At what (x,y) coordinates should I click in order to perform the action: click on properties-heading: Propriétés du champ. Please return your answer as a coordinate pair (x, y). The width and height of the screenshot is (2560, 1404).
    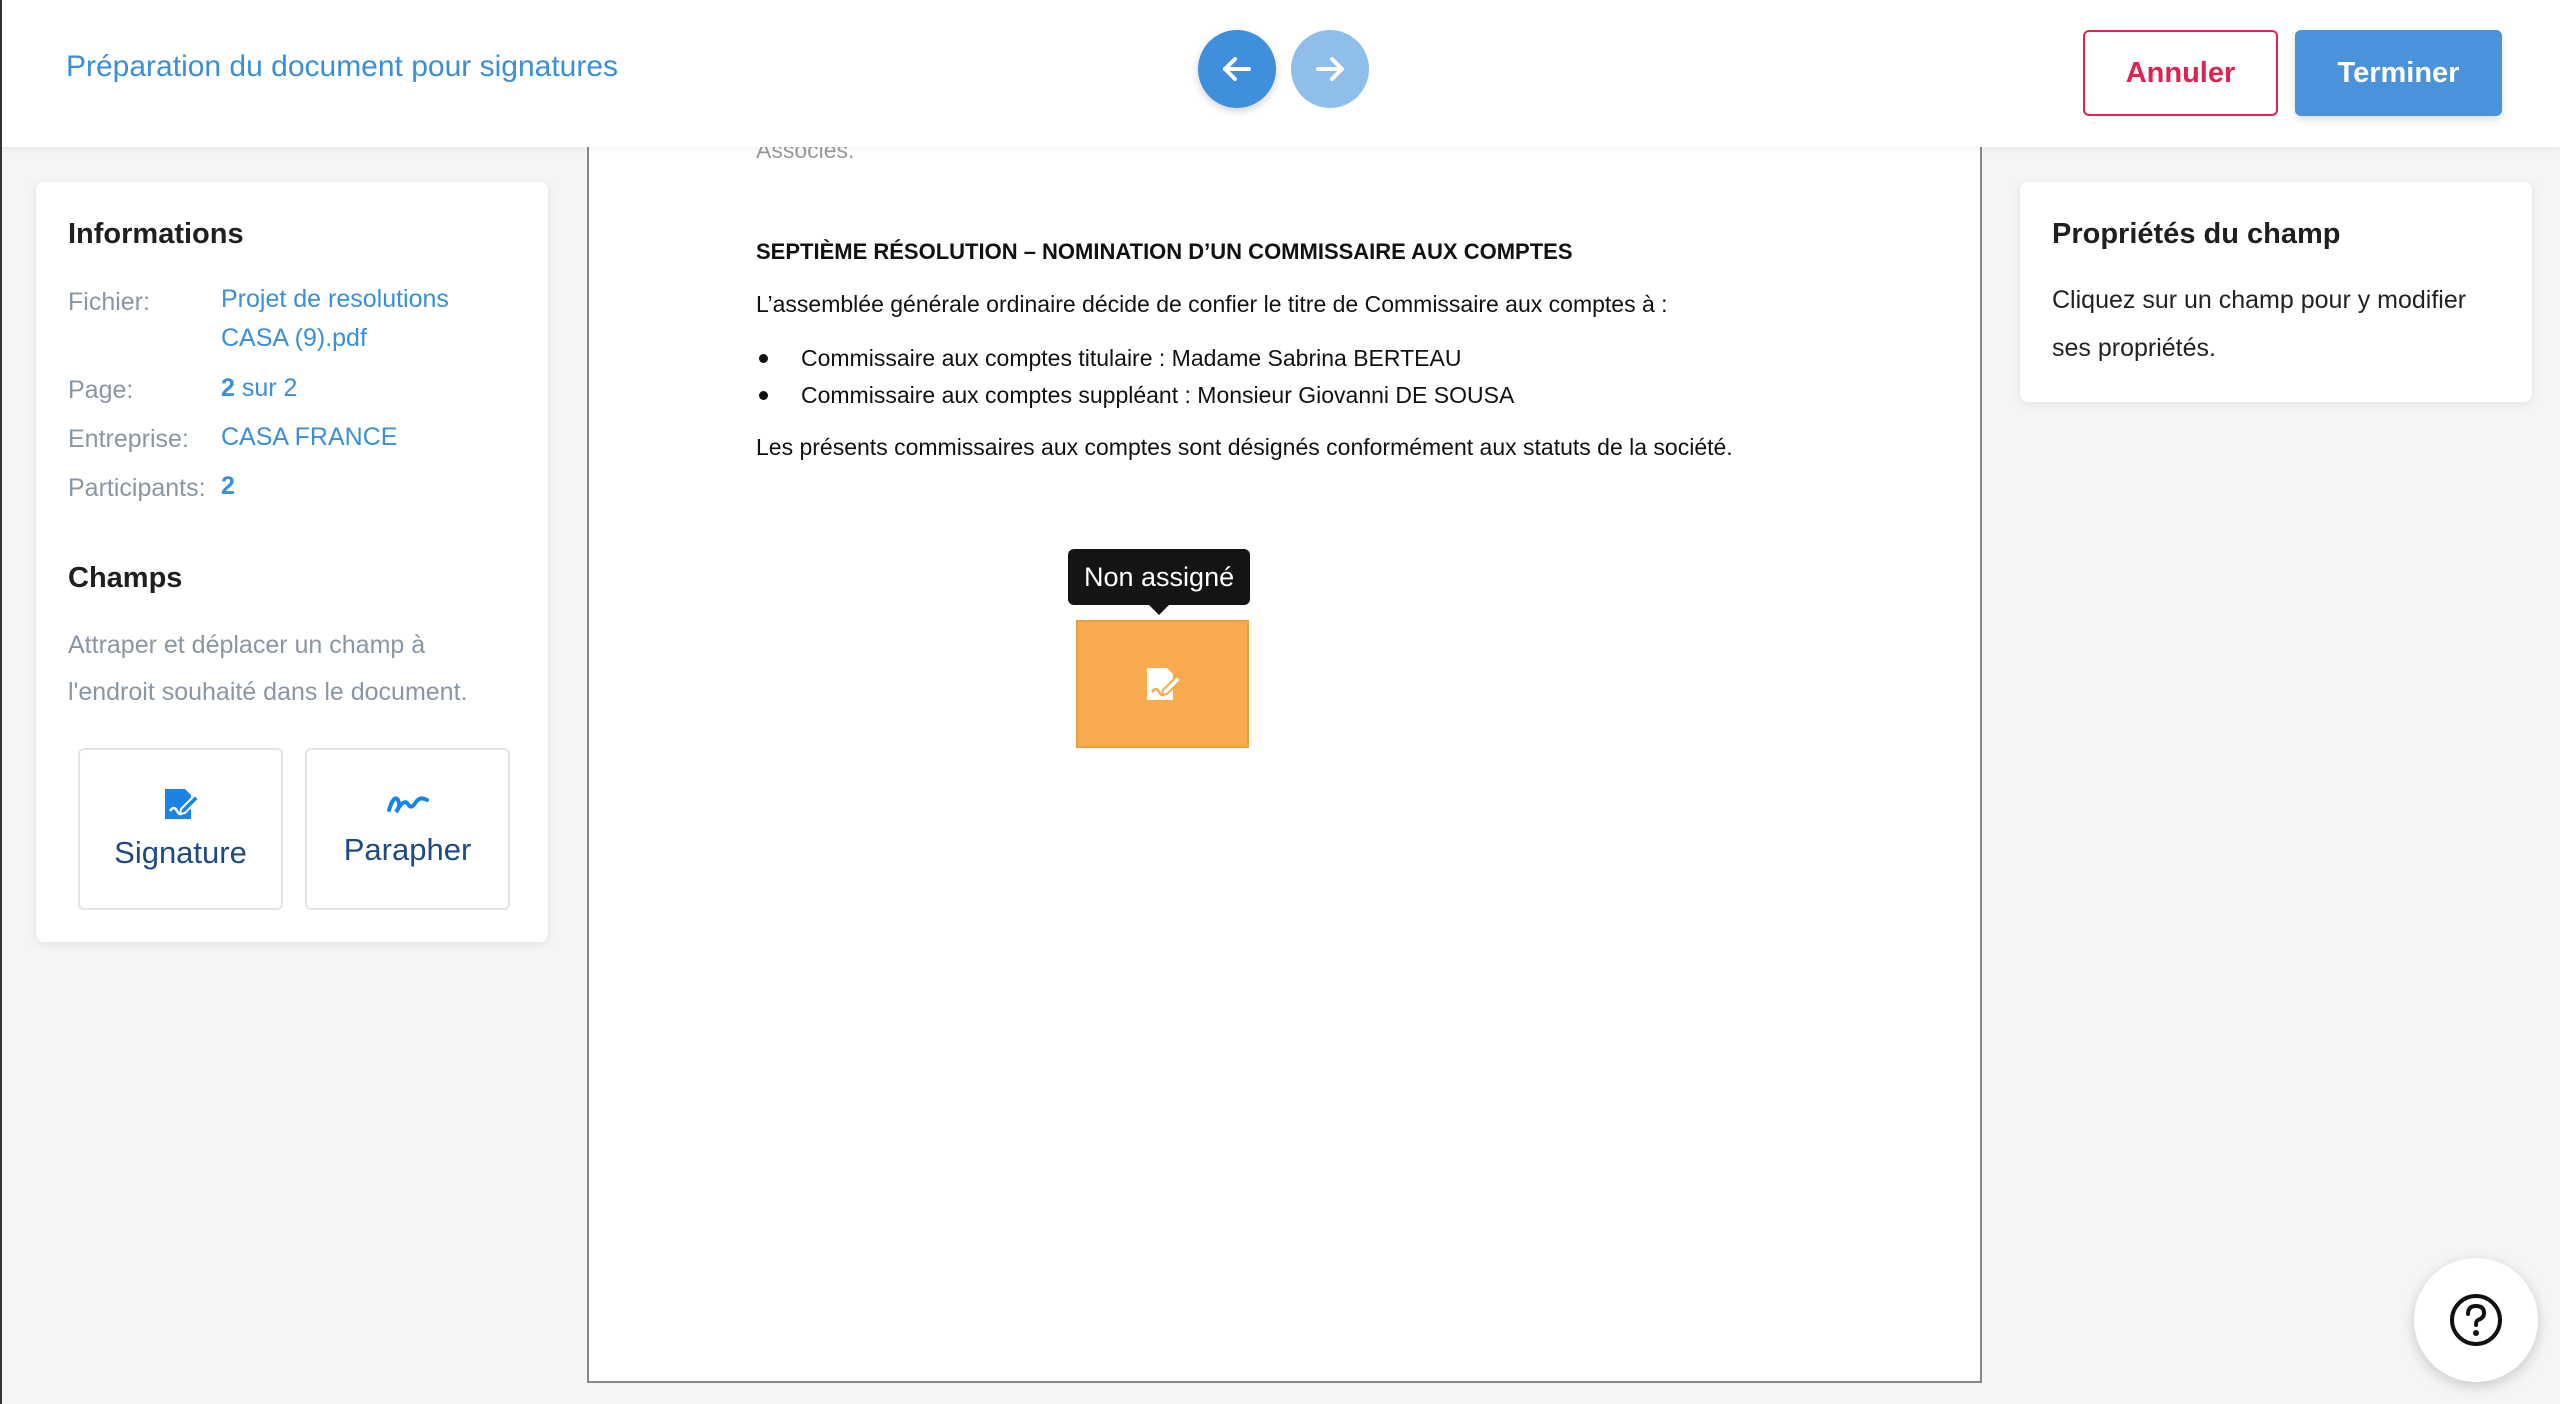
    Looking at the image, I should click on (2196, 234).